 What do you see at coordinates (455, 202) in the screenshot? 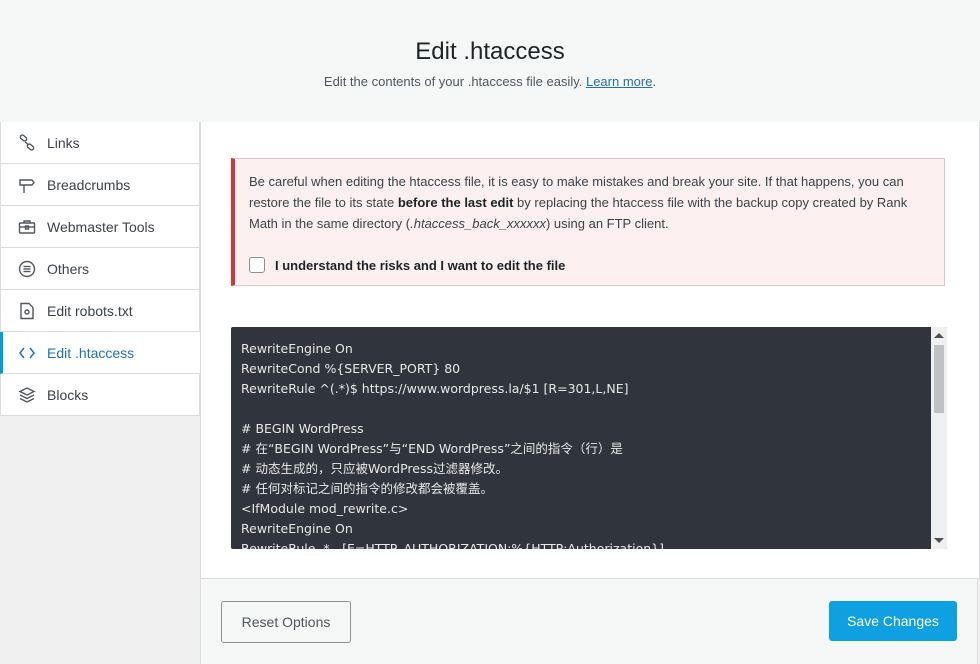
I see `warning-text-bold: before the last edit` at bounding box center [455, 202].